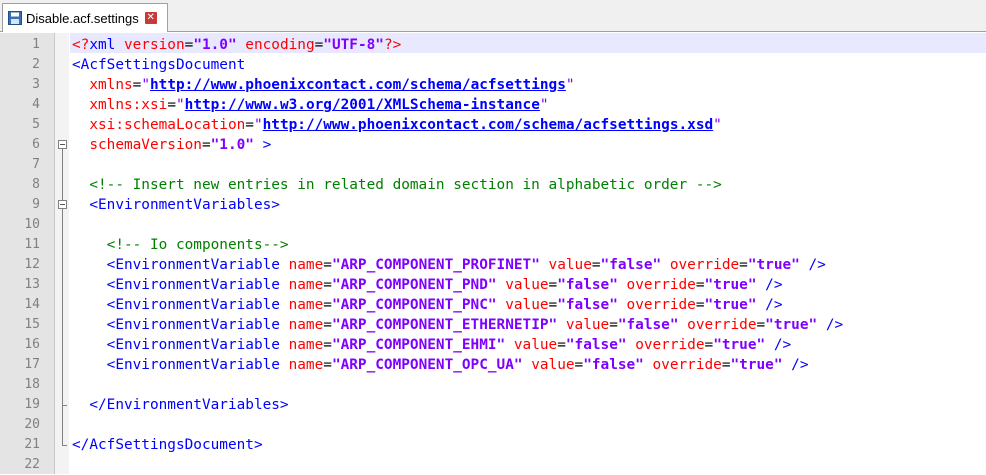 The width and height of the screenshot is (986, 475). What do you see at coordinates (62, 204) in the screenshot?
I see `fold-collapse-envvars-icon` at bounding box center [62, 204].